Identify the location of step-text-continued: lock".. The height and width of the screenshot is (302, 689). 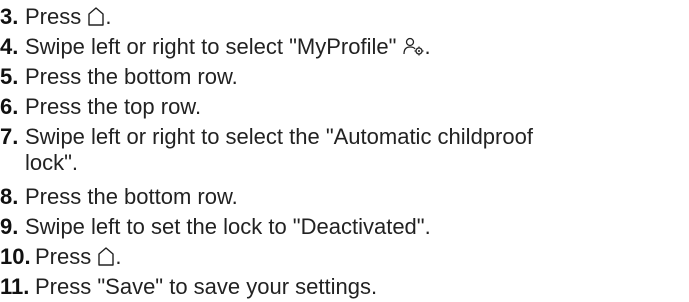
(52, 162).